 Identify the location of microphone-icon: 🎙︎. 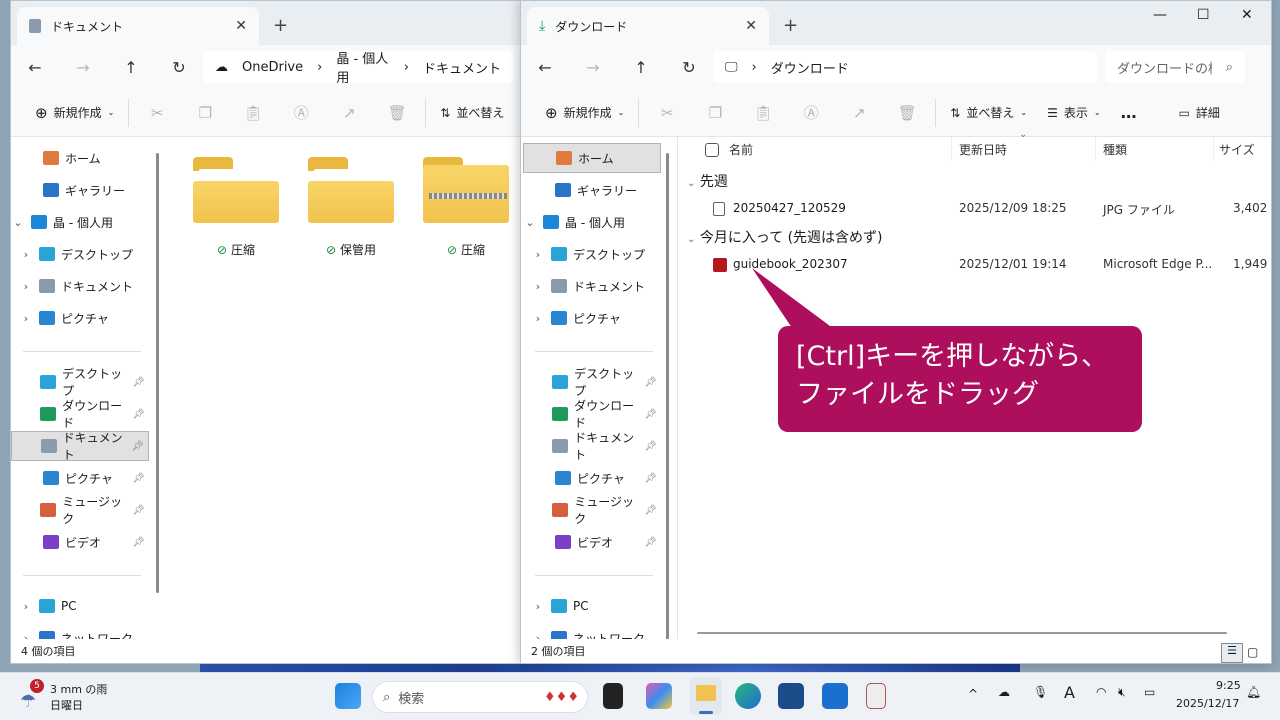
(1040, 692).